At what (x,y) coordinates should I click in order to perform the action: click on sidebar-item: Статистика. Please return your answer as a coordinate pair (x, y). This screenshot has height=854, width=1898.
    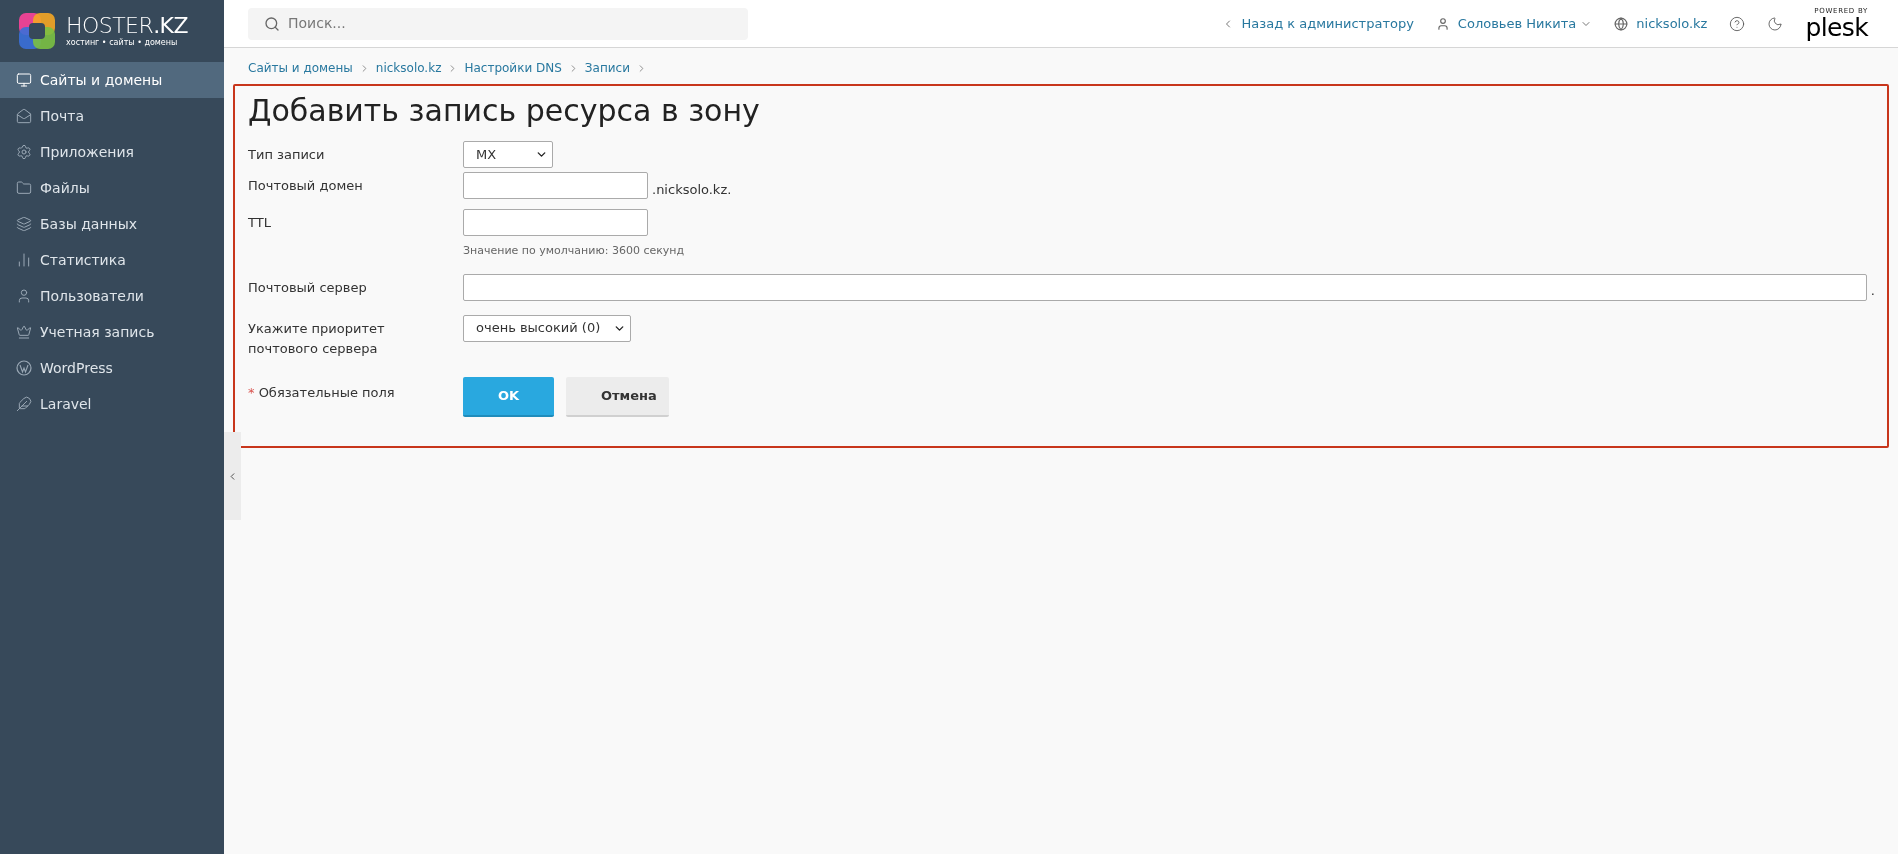
    Looking at the image, I should click on (112, 260).